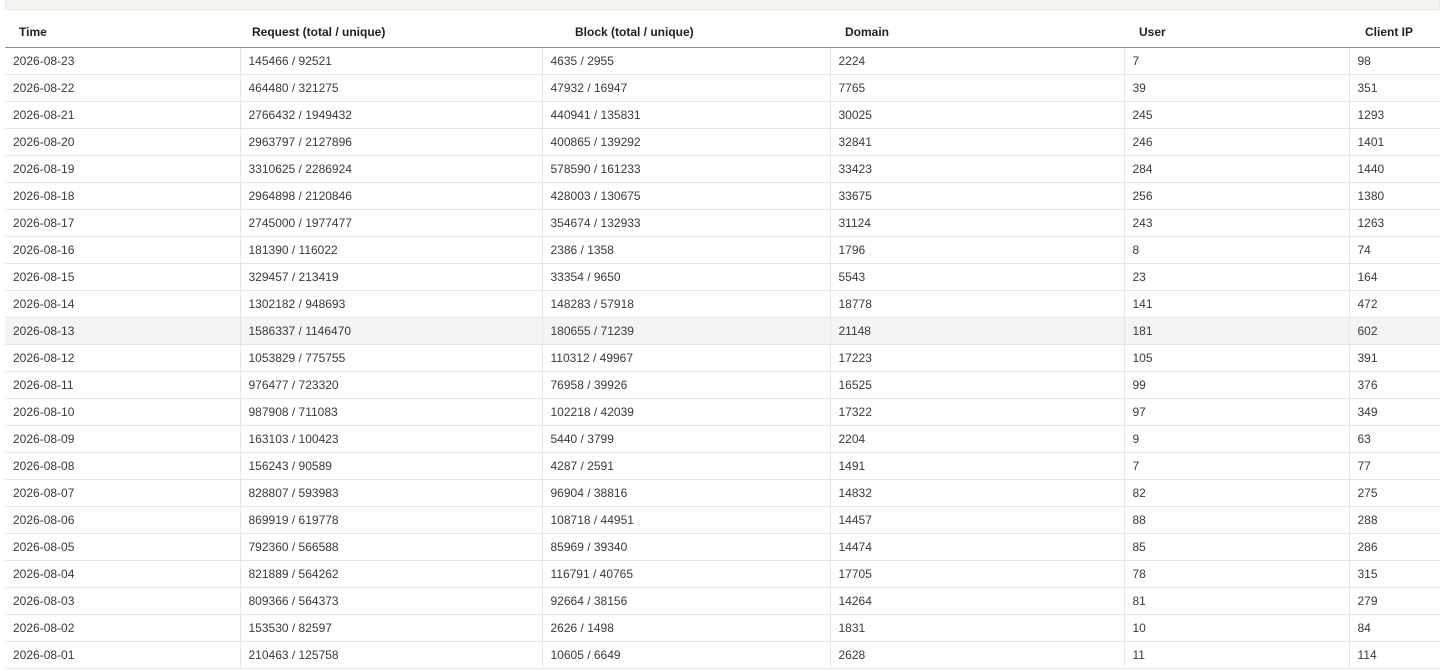  What do you see at coordinates (685, 547) in the screenshot?
I see `cell-block: 85969 / 39340` at bounding box center [685, 547].